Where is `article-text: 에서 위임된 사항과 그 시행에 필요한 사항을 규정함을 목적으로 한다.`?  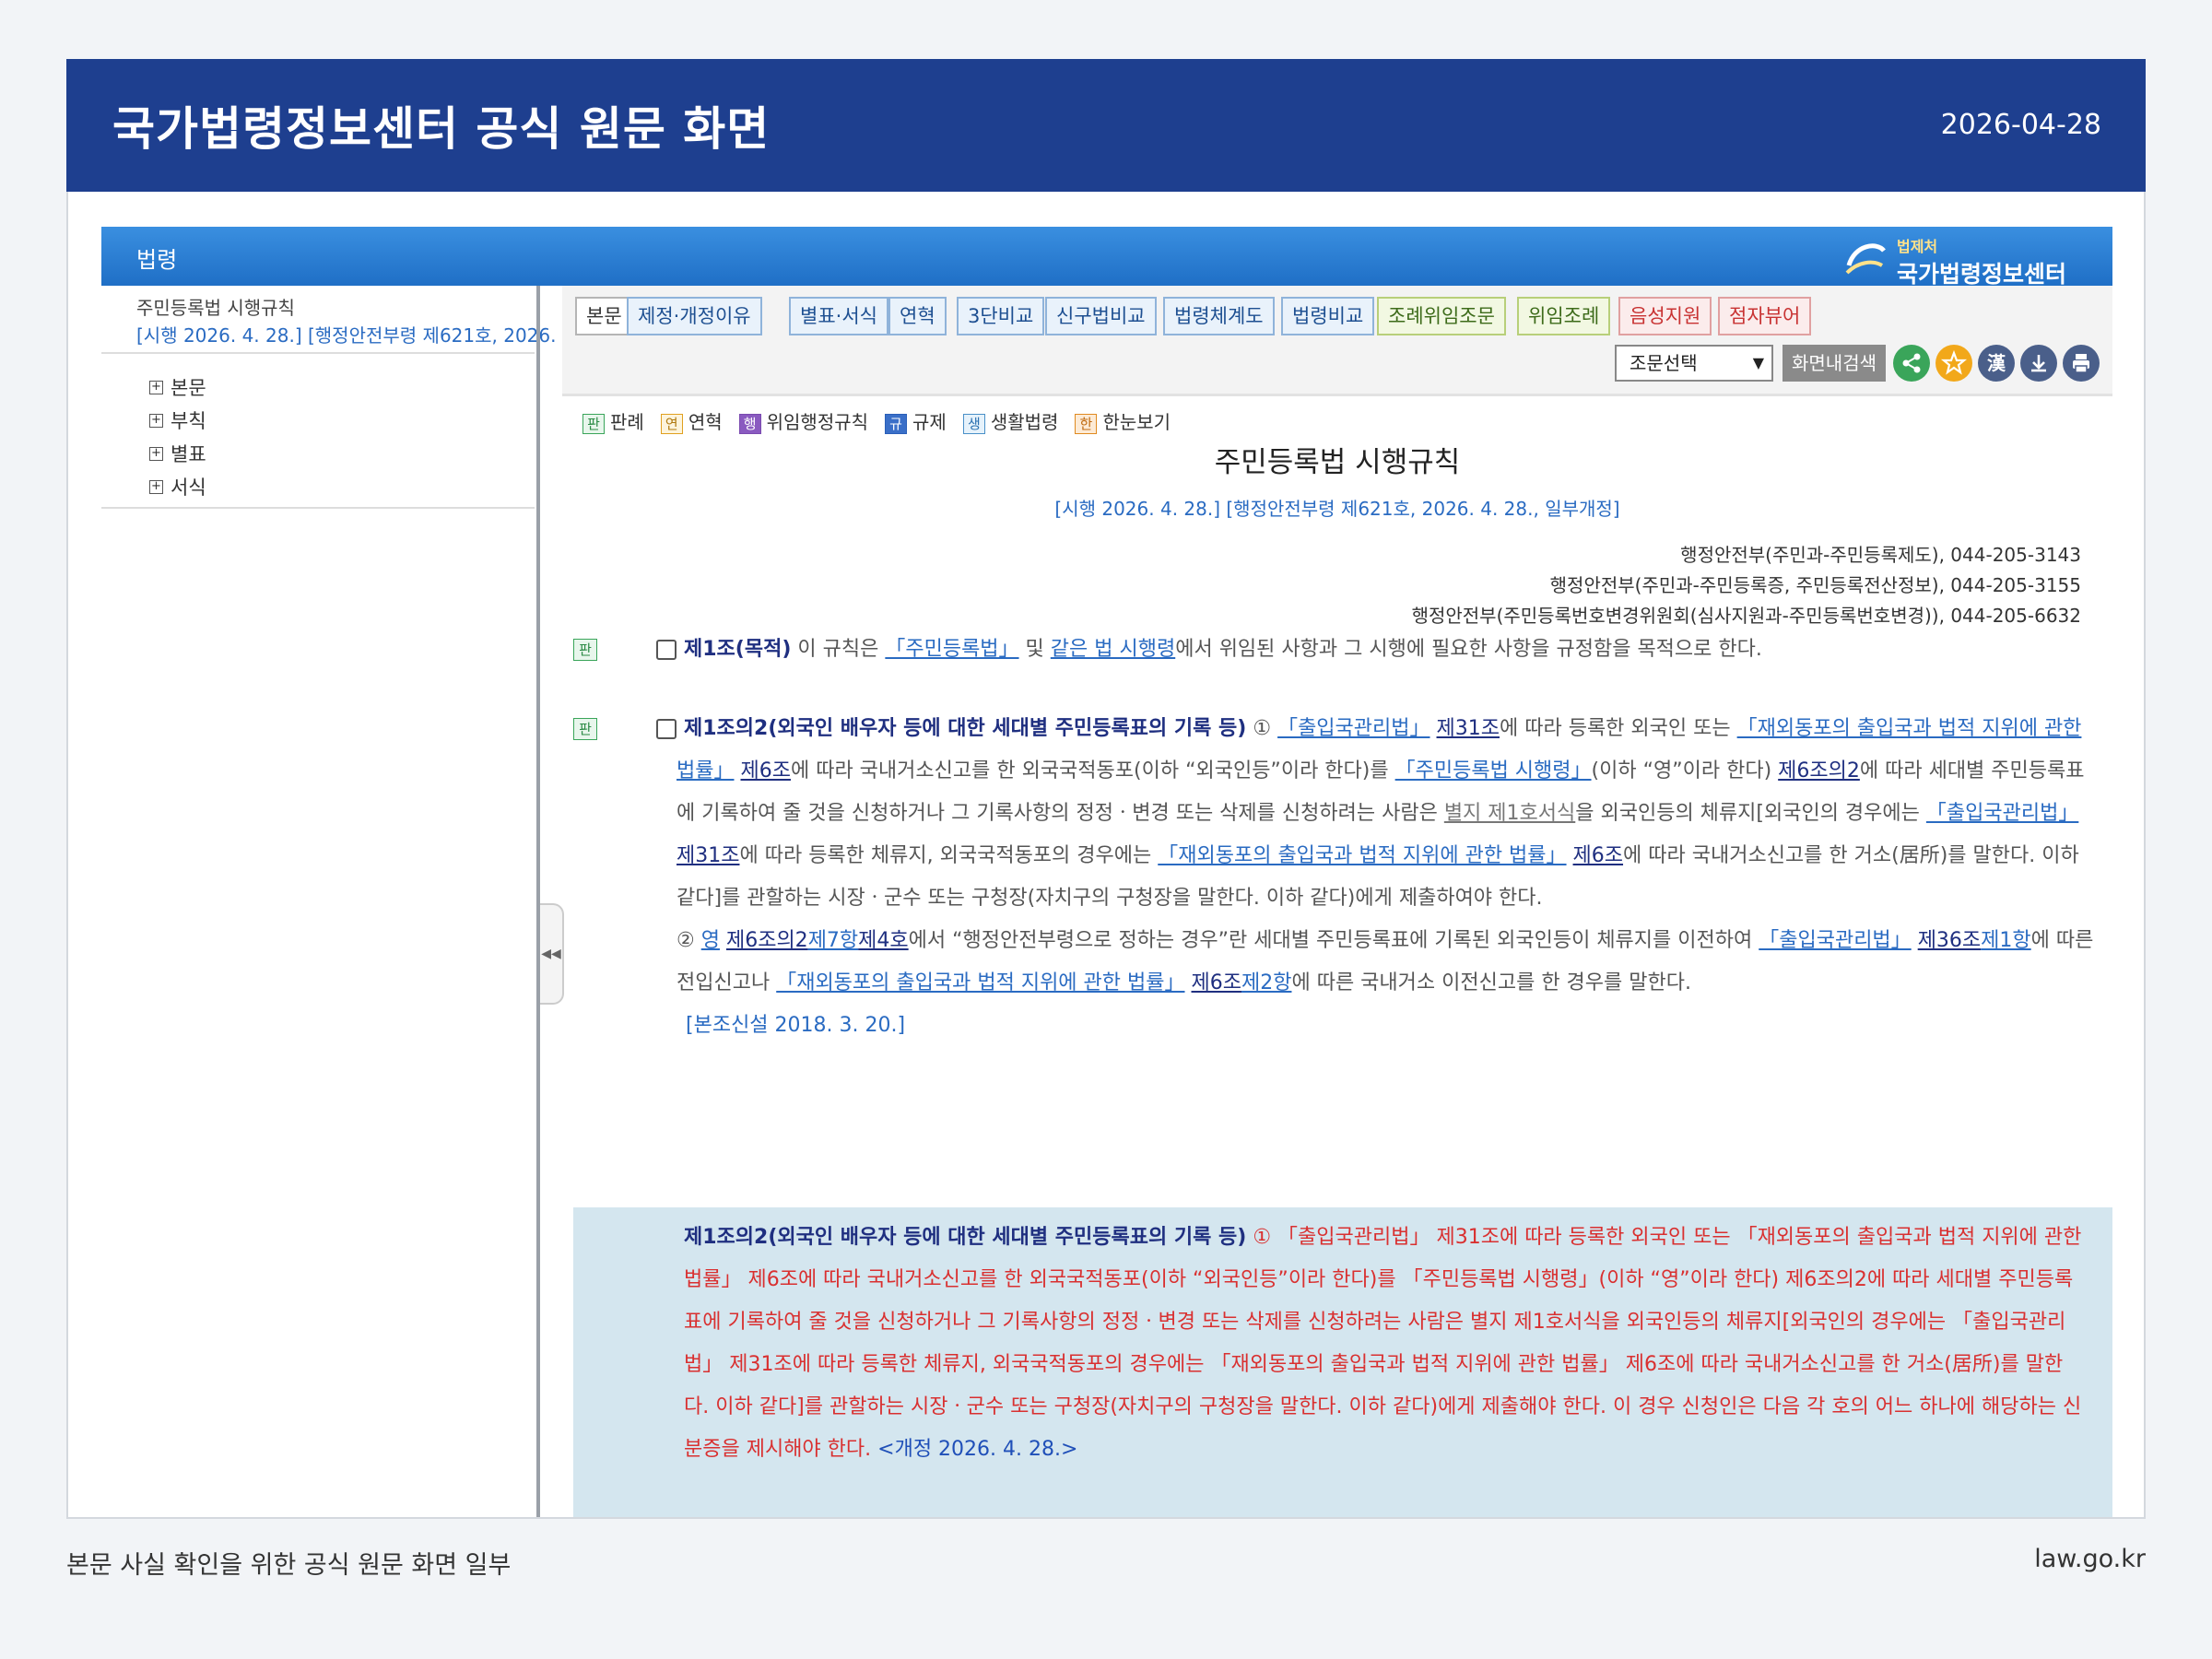 article-text: 에서 위임된 사항과 그 시행에 필요한 사항을 규정함을 목적으로 한다. is located at coordinates (1468, 649).